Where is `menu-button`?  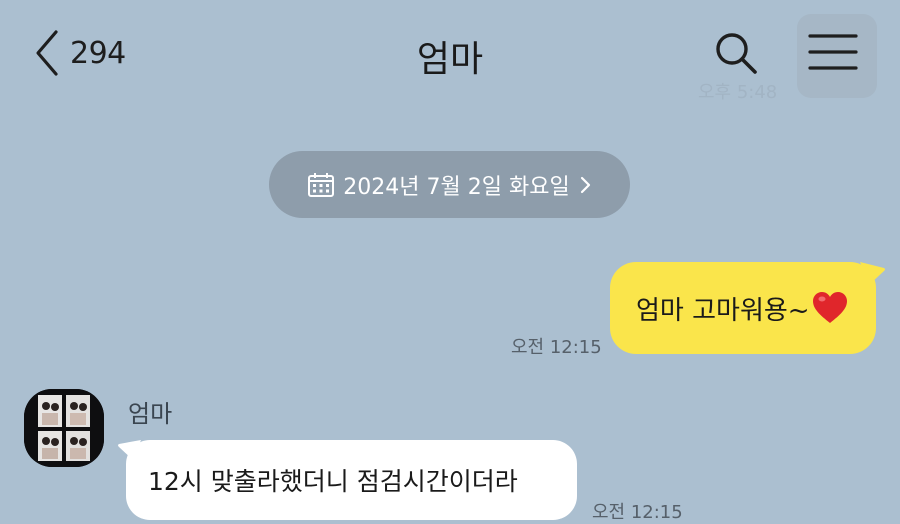
menu-button is located at coordinates (837, 56).